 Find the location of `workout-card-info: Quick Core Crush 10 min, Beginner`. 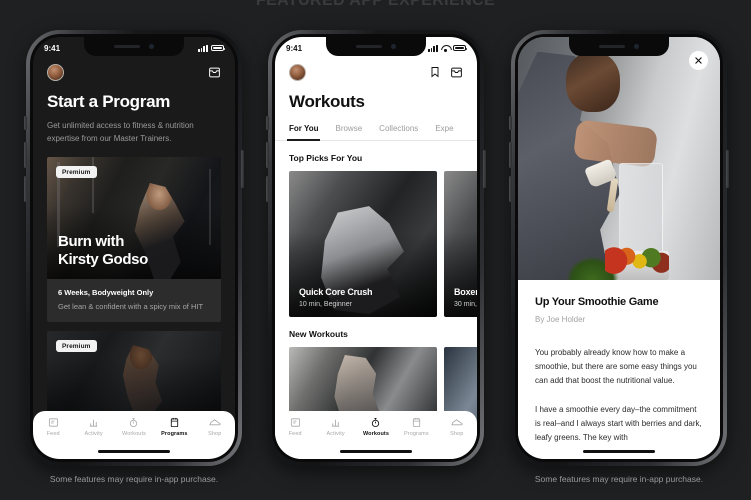

workout-card-info: Quick Core Crush 10 min, Beginner is located at coordinates (364, 297).